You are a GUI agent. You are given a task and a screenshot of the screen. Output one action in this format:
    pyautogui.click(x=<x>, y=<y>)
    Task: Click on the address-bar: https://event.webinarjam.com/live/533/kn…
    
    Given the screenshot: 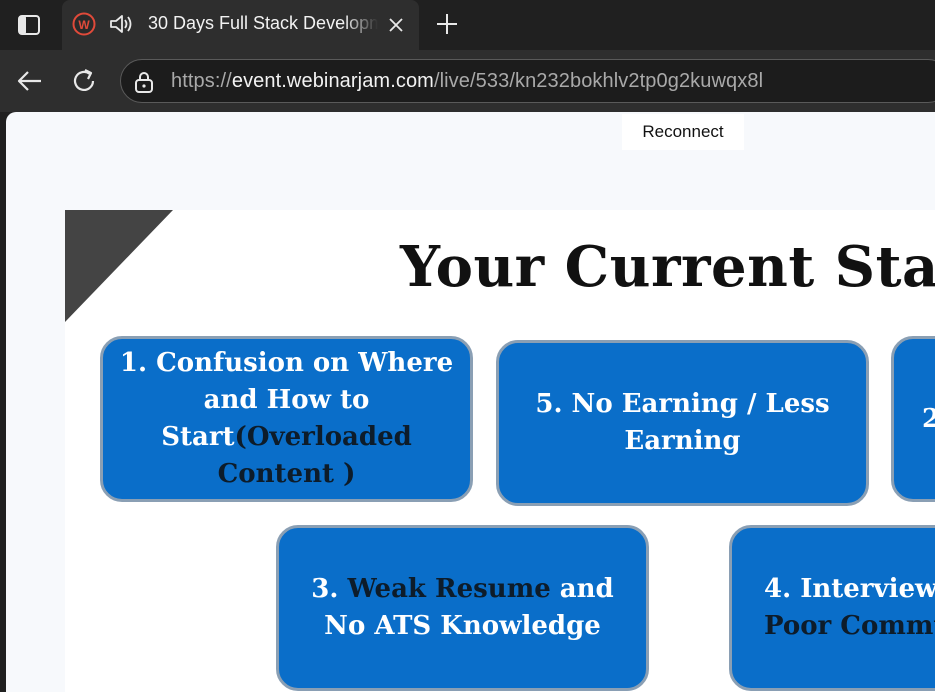 What is the action you would take?
    pyautogui.click(x=527, y=81)
    